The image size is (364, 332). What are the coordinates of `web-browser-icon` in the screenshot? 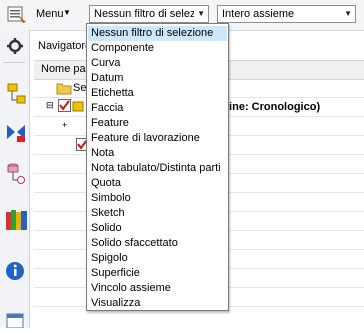 It's located at (15, 322).